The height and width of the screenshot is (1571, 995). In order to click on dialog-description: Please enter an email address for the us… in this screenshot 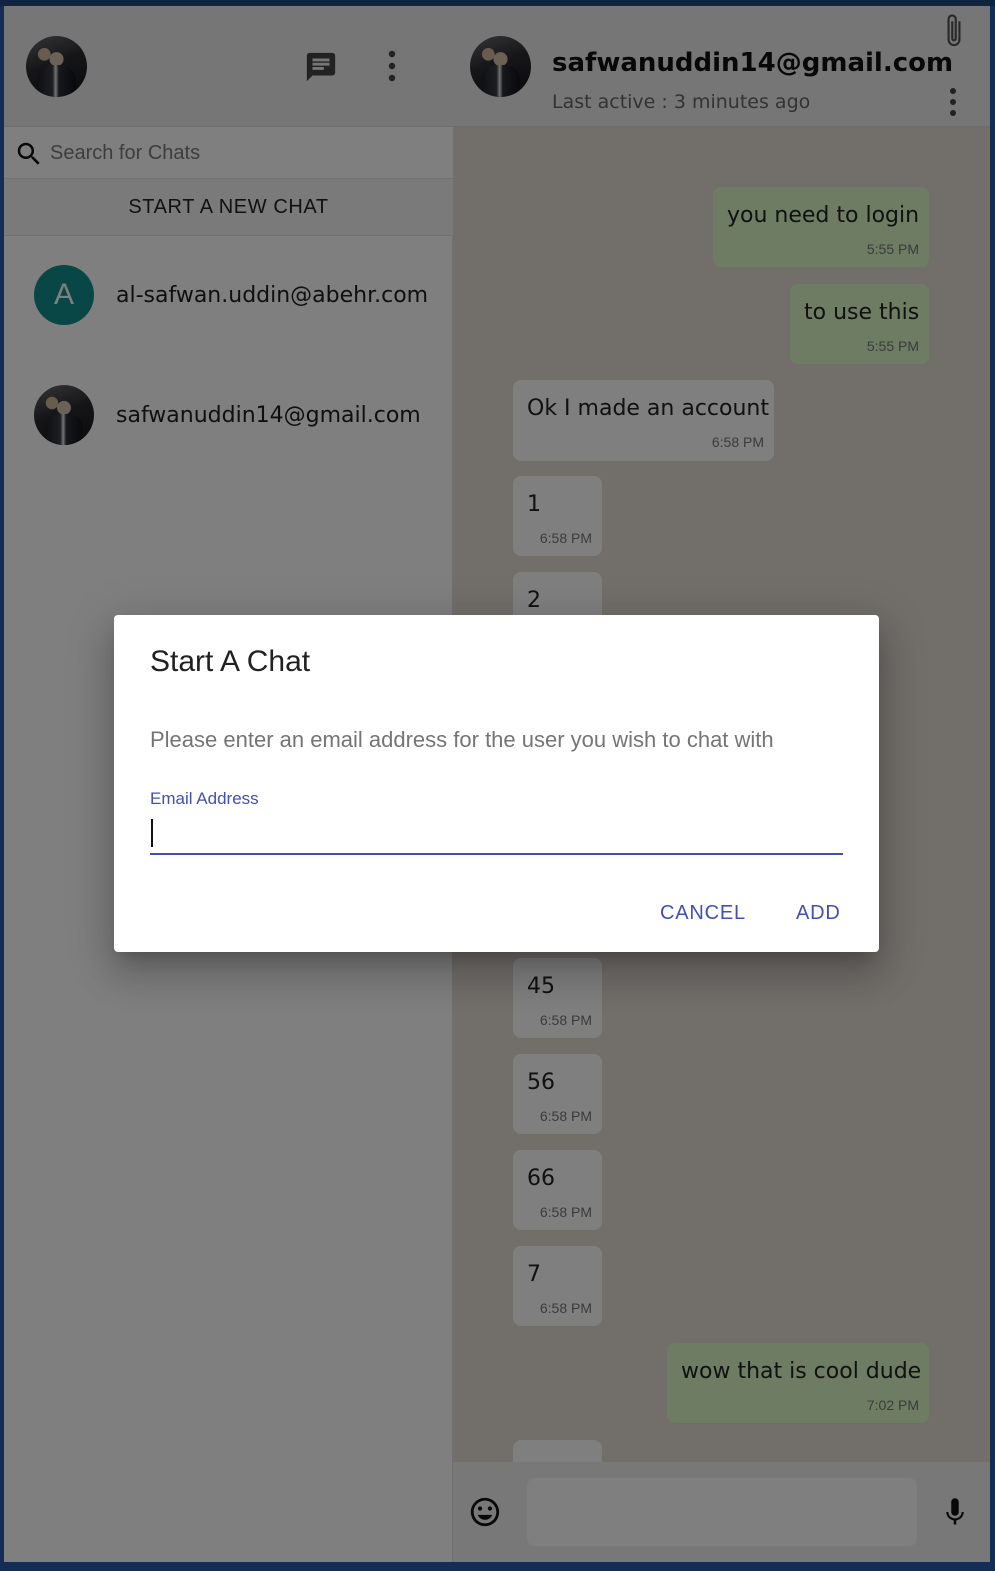, I will do `click(462, 739)`.